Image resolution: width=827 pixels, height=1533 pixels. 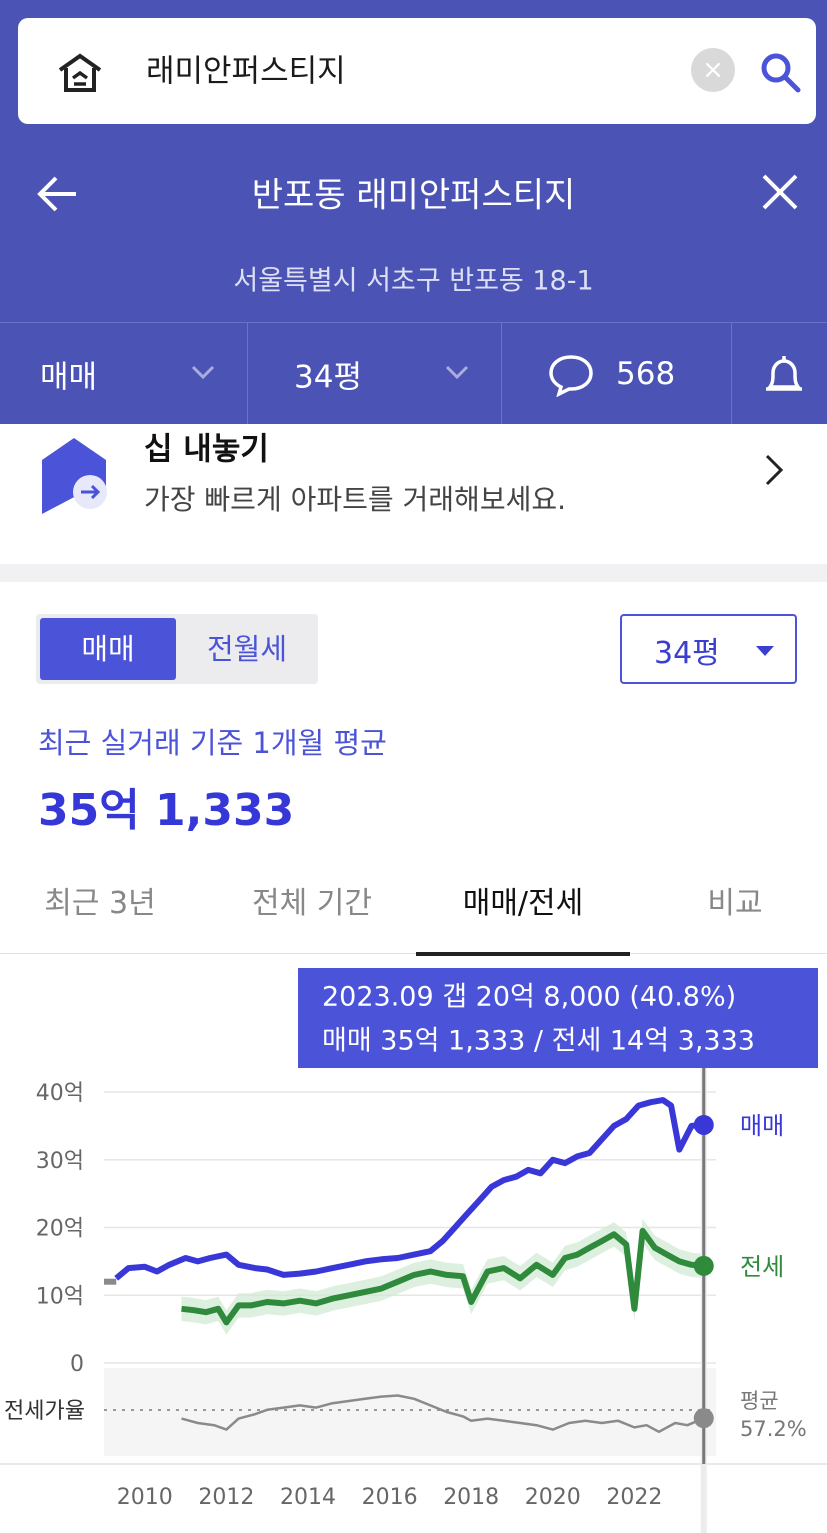 I want to click on toggle-sale: 매매, so click(x=108, y=649).